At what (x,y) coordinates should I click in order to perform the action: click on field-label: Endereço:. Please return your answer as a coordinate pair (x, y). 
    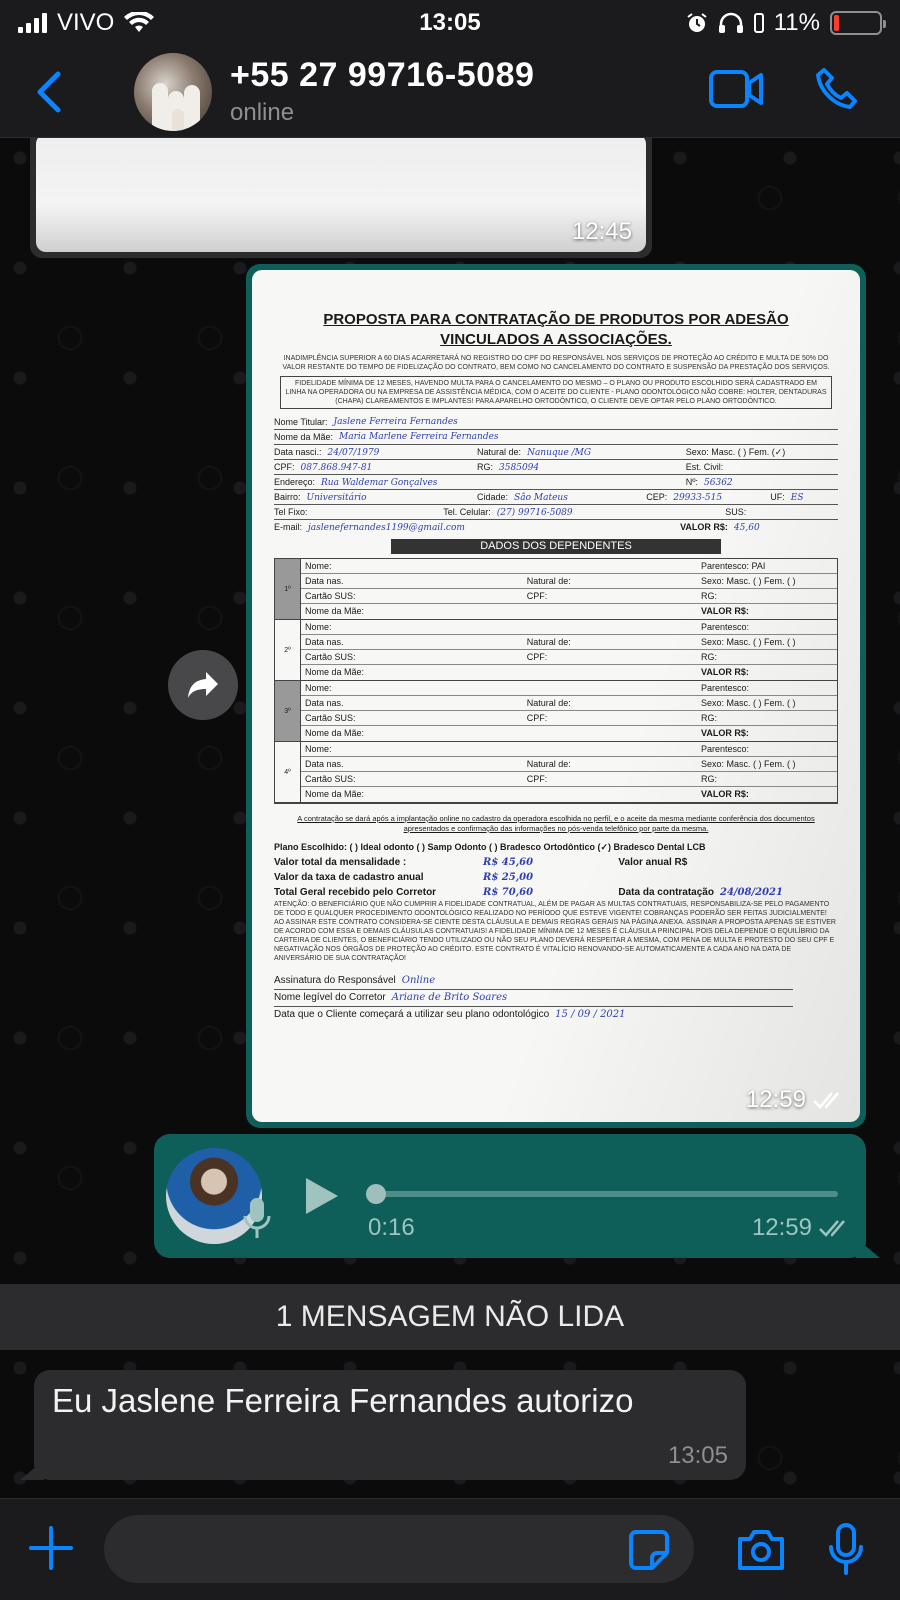
    Looking at the image, I should click on (295, 482).